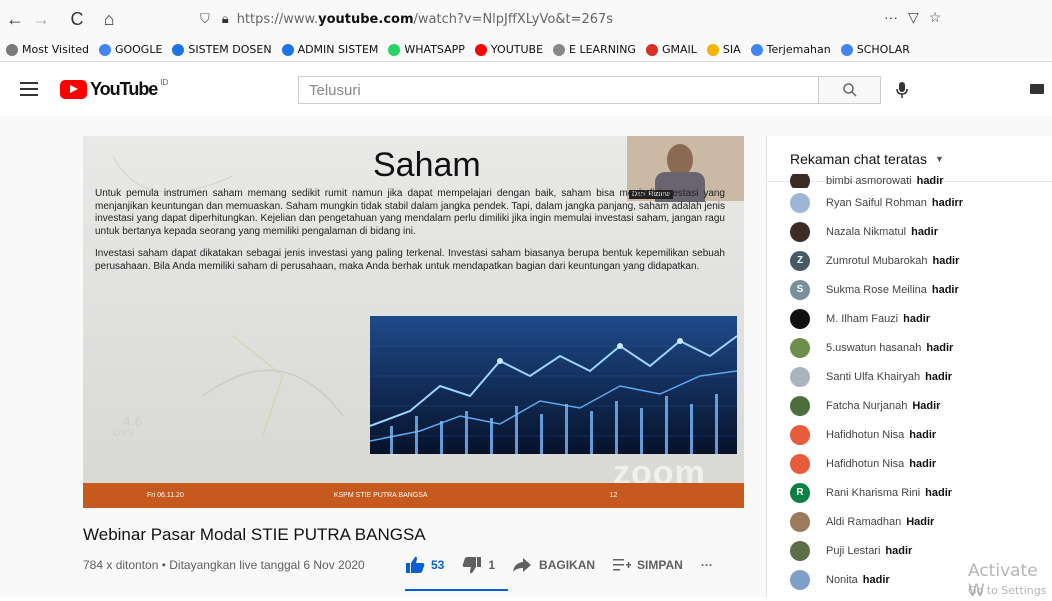 The image size is (1052, 601). Describe the element at coordinates (29, 89) in the screenshot. I see `menu-icon` at that location.